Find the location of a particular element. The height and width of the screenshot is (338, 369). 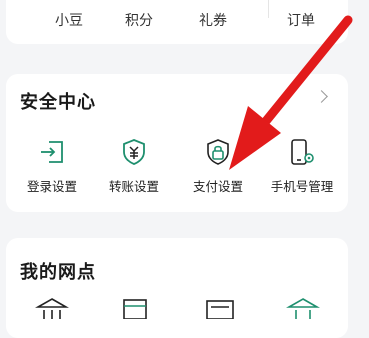

orders-item: 订单 is located at coordinates (301, 20).